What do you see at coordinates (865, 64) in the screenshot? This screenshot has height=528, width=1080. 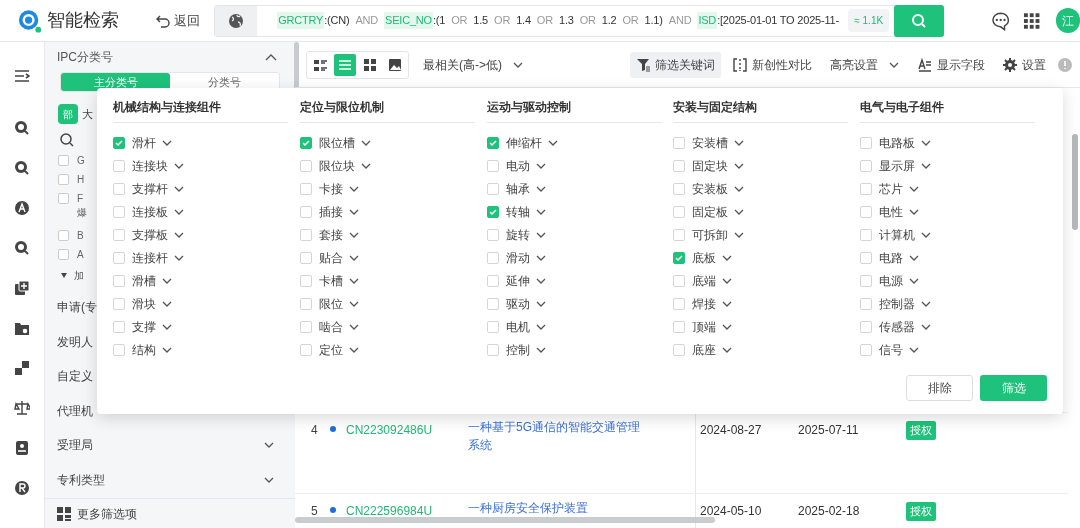 I see `toolbar-dropdown-button: 高亮设置` at bounding box center [865, 64].